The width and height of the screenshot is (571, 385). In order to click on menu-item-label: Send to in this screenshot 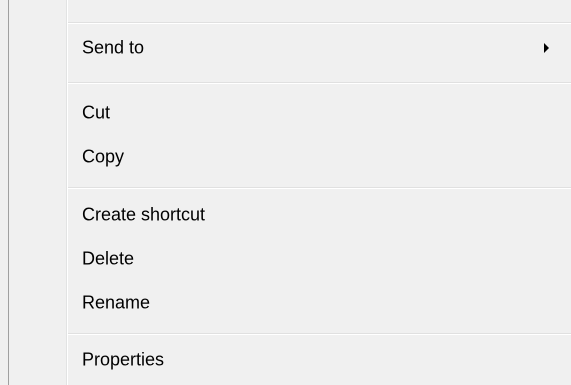, I will do `click(113, 47)`.